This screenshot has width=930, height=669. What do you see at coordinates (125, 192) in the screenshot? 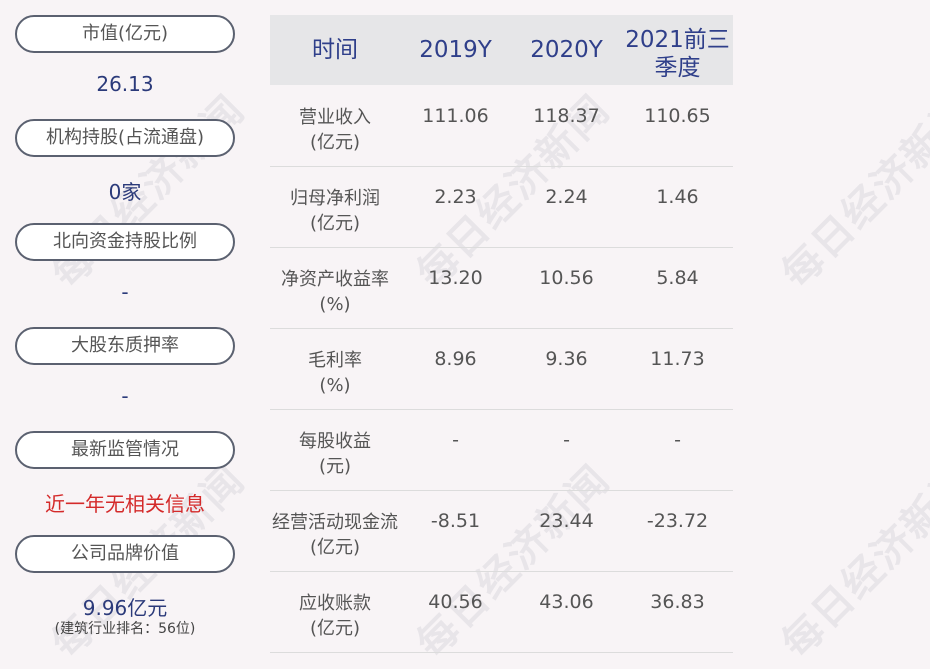
I see `institution-holding-value: 0家` at bounding box center [125, 192].